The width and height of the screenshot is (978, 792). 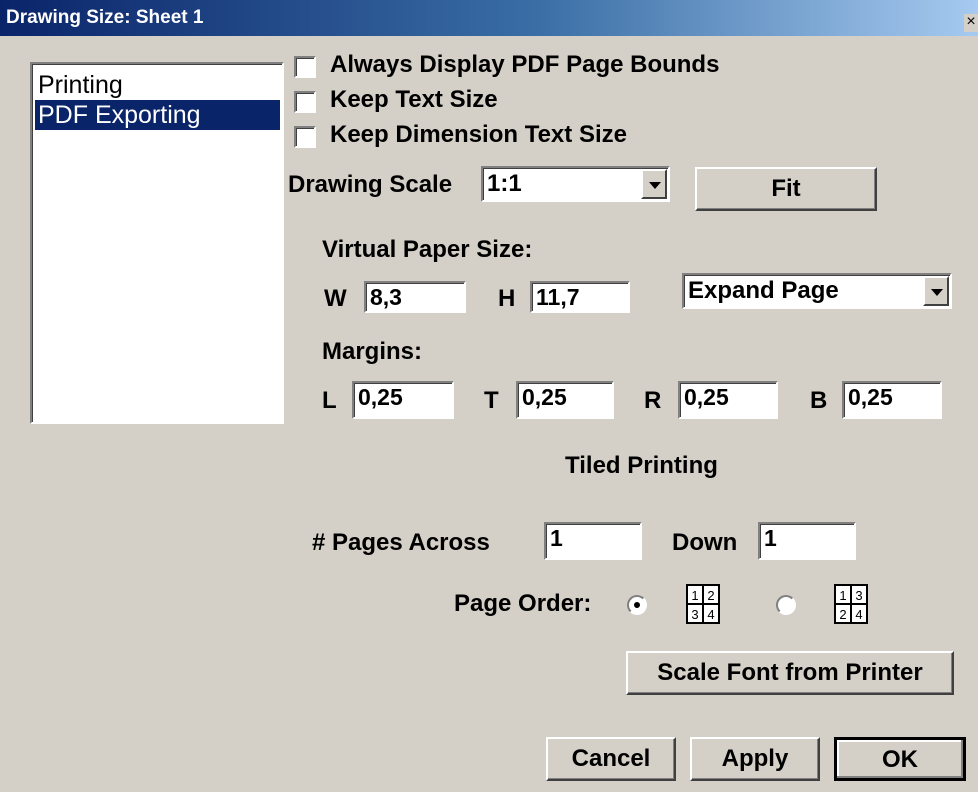 What do you see at coordinates (491, 400) in the screenshot?
I see `margin-top-label: T` at bounding box center [491, 400].